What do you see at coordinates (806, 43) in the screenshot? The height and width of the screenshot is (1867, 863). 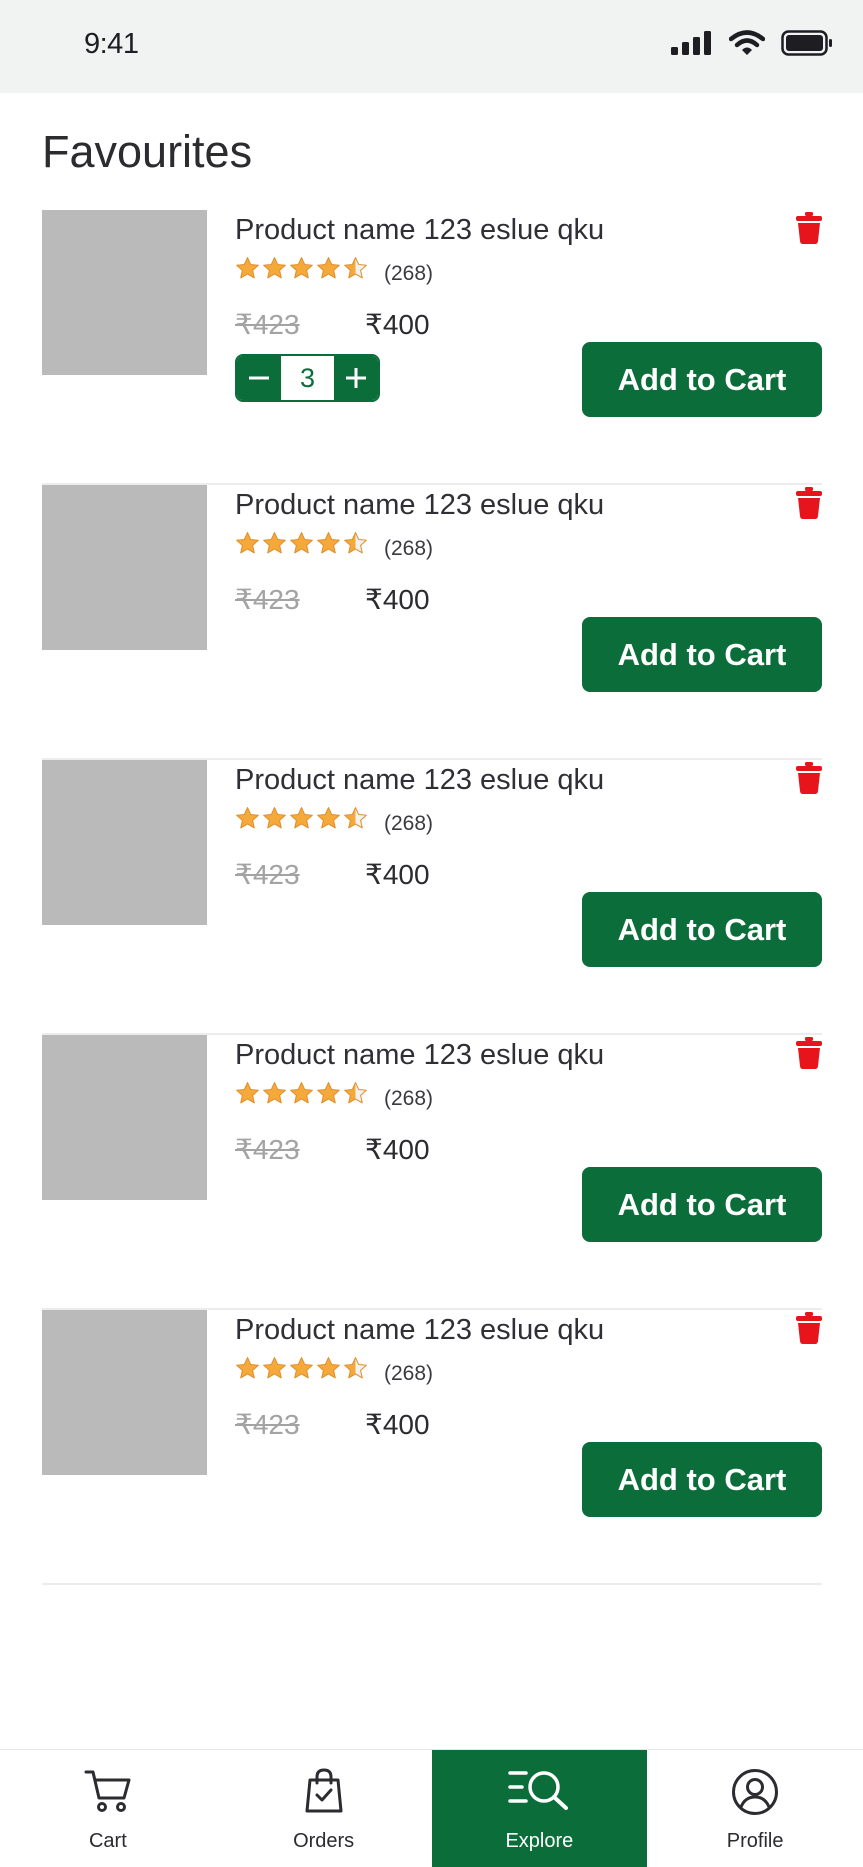 I see `battery-icon` at bounding box center [806, 43].